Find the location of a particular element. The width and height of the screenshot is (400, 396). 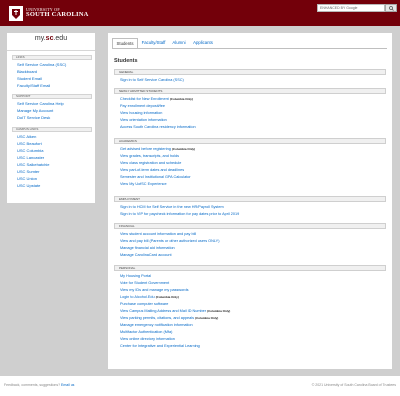

sidebar-link: Blackboard is located at coordinates (27, 72).